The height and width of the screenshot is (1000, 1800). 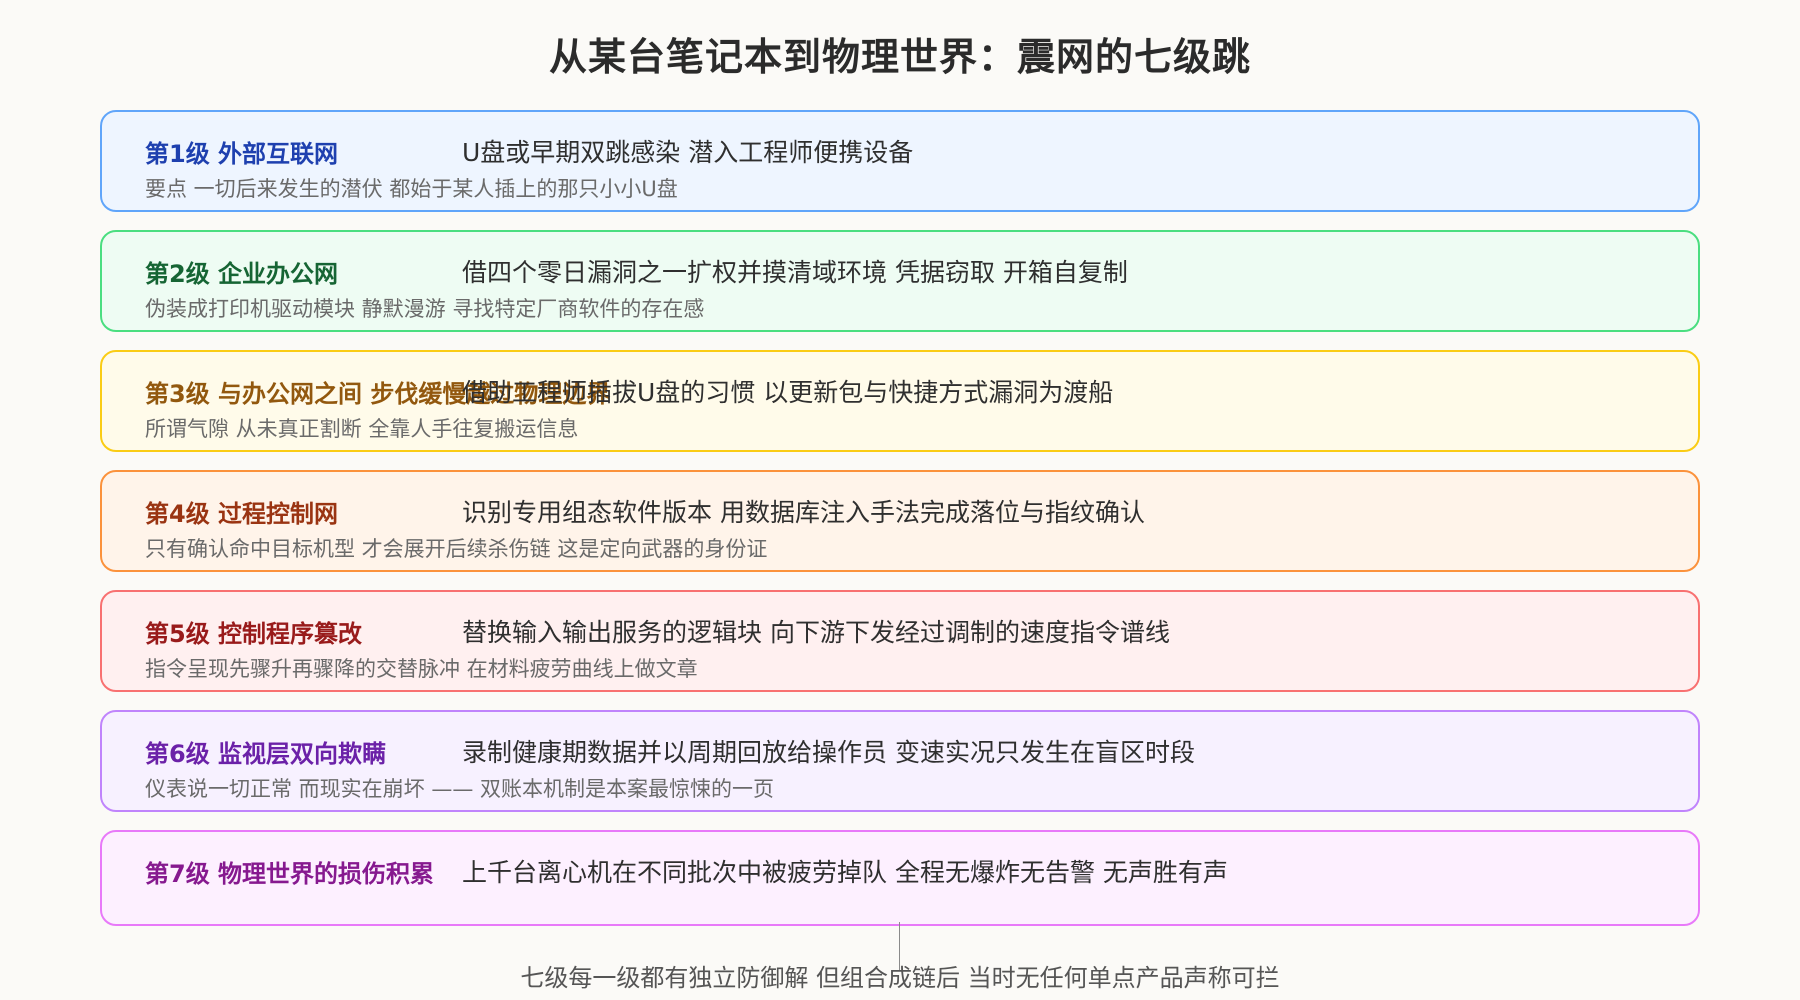 What do you see at coordinates (816, 632) in the screenshot?
I see `stage-description: 替换输入输出服务的逻辑块 向下游下发经过调制的速度指令谱线` at bounding box center [816, 632].